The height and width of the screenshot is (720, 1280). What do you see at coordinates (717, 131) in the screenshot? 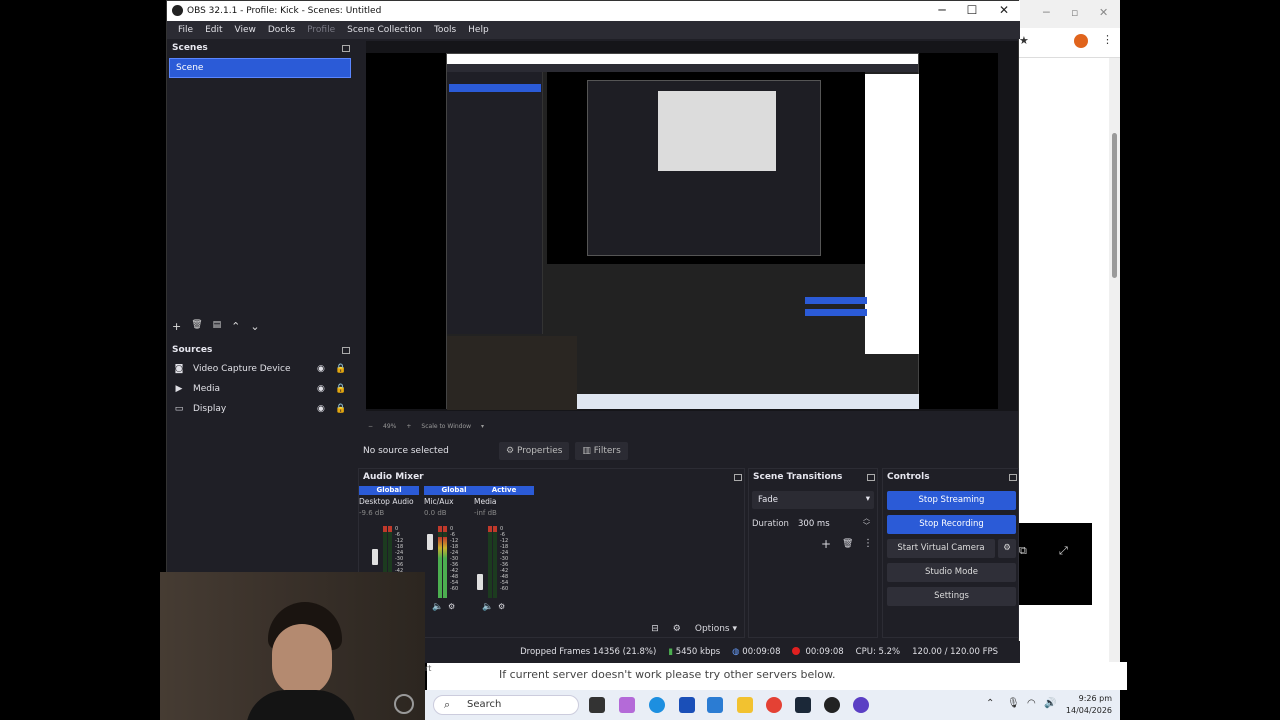
I see `nested-screenshot-inner` at bounding box center [717, 131].